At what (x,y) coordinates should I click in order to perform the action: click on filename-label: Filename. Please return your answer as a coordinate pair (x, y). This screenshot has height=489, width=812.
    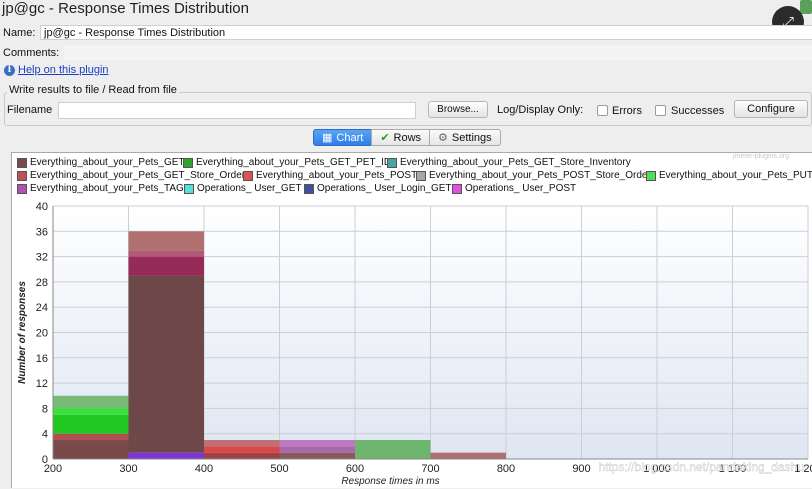
    Looking at the image, I should click on (30, 110).